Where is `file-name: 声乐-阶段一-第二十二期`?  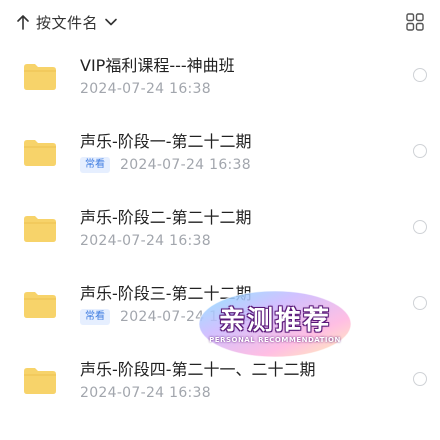
file-name: 声乐-阶段一-第二十二期 is located at coordinates (166, 141).